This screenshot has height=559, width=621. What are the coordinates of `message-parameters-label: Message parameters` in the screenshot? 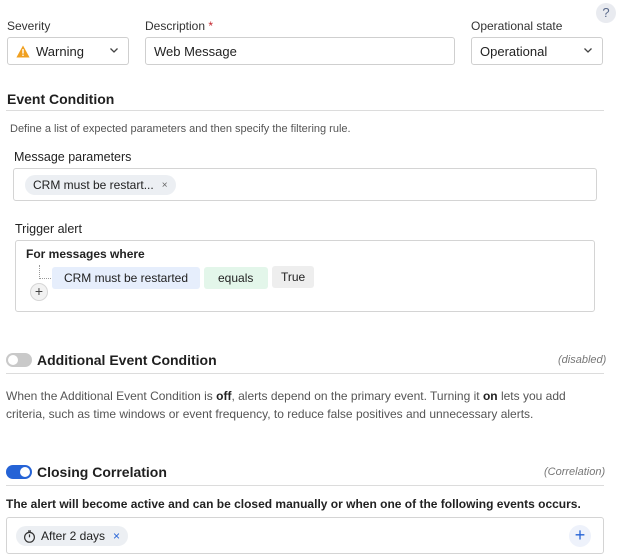 It's located at (73, 157).